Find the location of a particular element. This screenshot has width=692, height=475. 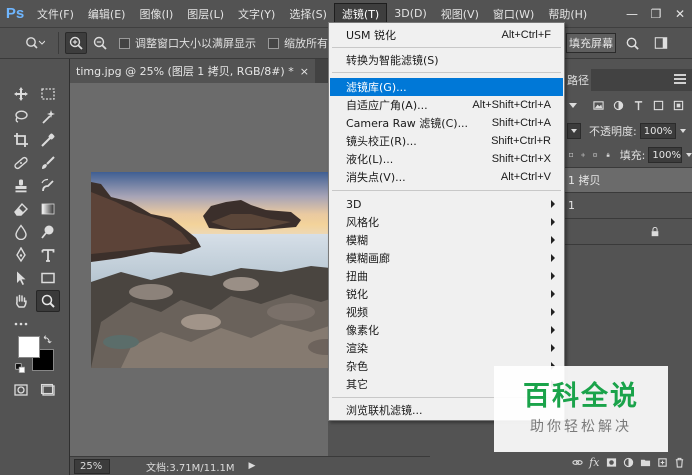

panel-menu-icon is located at coordinates (680, 79).